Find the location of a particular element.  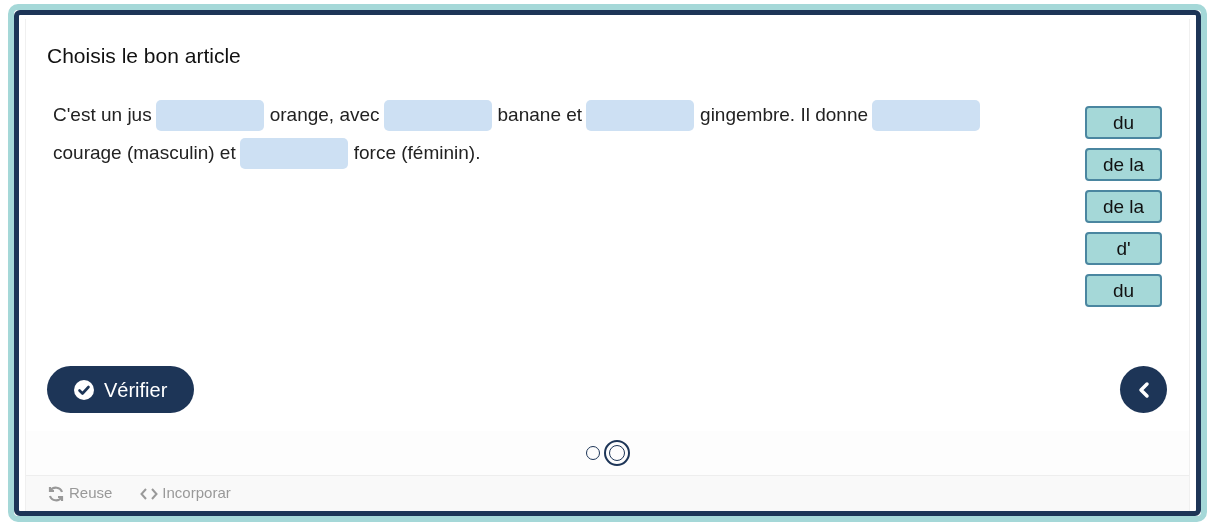

chevron-left-icon is located at coordinates (1143, 389).